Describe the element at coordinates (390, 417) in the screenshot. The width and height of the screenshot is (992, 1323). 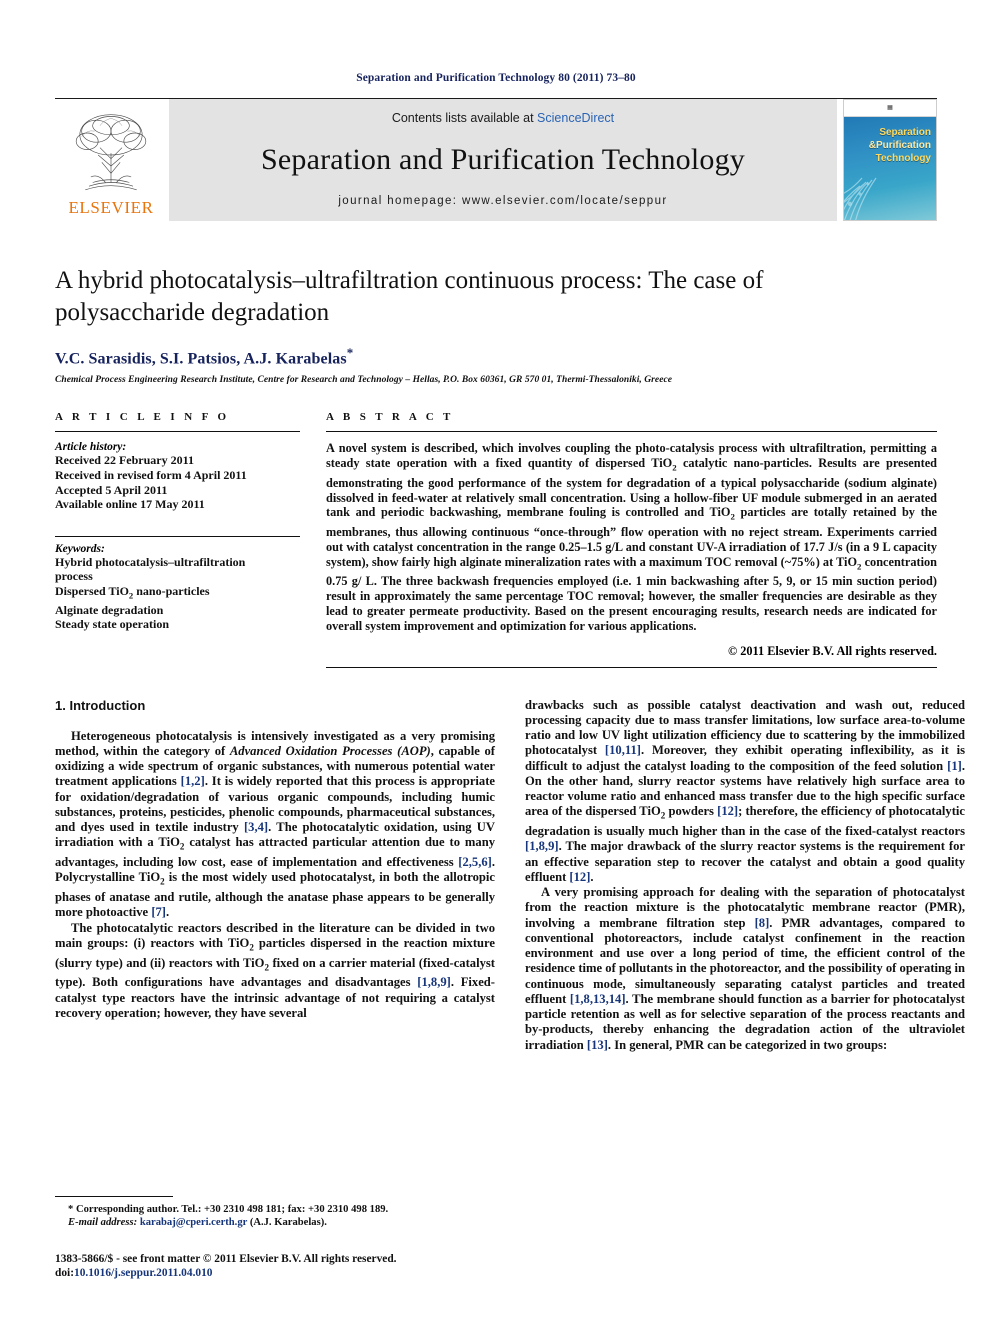
I see `abstract-label: A B S T R A C T` at that location.